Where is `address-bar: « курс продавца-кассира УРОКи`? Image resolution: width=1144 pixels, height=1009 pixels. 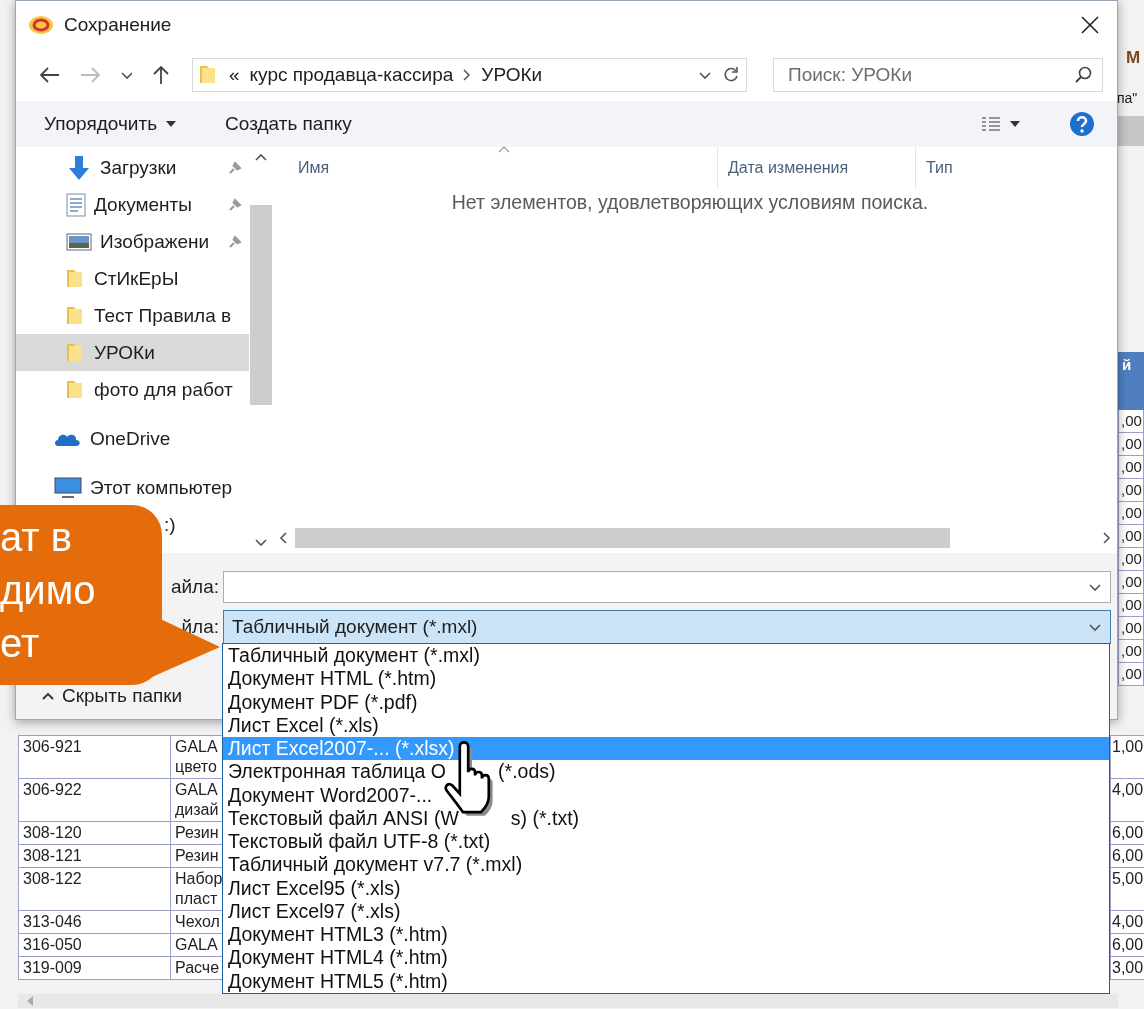 address-bar: « курс продавца-кассира УРОКи is located at coordinates (469, 75).